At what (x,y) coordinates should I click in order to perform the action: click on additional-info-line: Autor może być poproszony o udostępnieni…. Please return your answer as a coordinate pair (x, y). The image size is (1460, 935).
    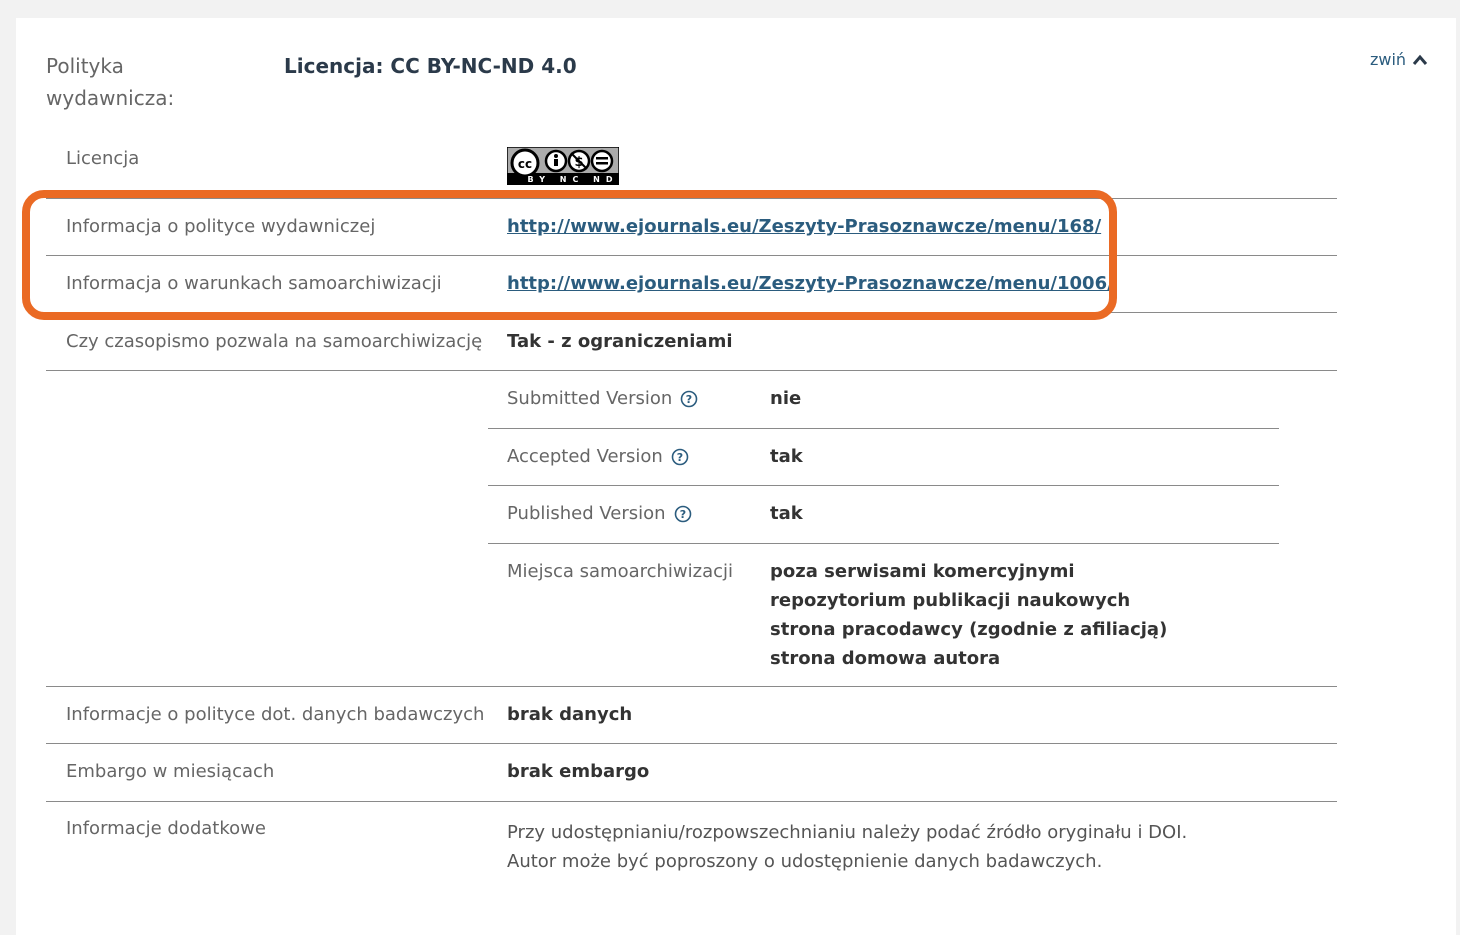
    Looking at the image, I should click on (805, 861).